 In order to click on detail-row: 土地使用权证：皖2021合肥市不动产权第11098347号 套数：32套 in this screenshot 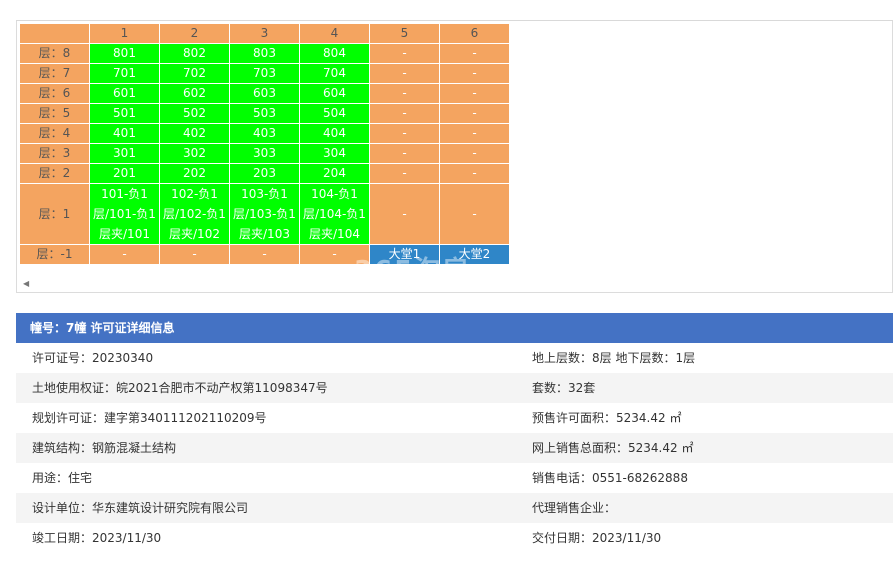, I will do `click(454, 388)`.